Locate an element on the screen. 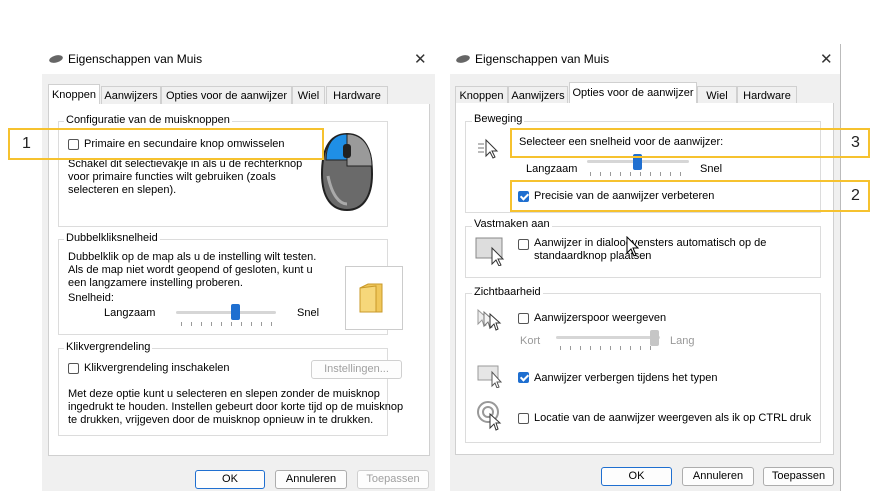  double-click-slider-thumb is located at coordinates (235, 312).